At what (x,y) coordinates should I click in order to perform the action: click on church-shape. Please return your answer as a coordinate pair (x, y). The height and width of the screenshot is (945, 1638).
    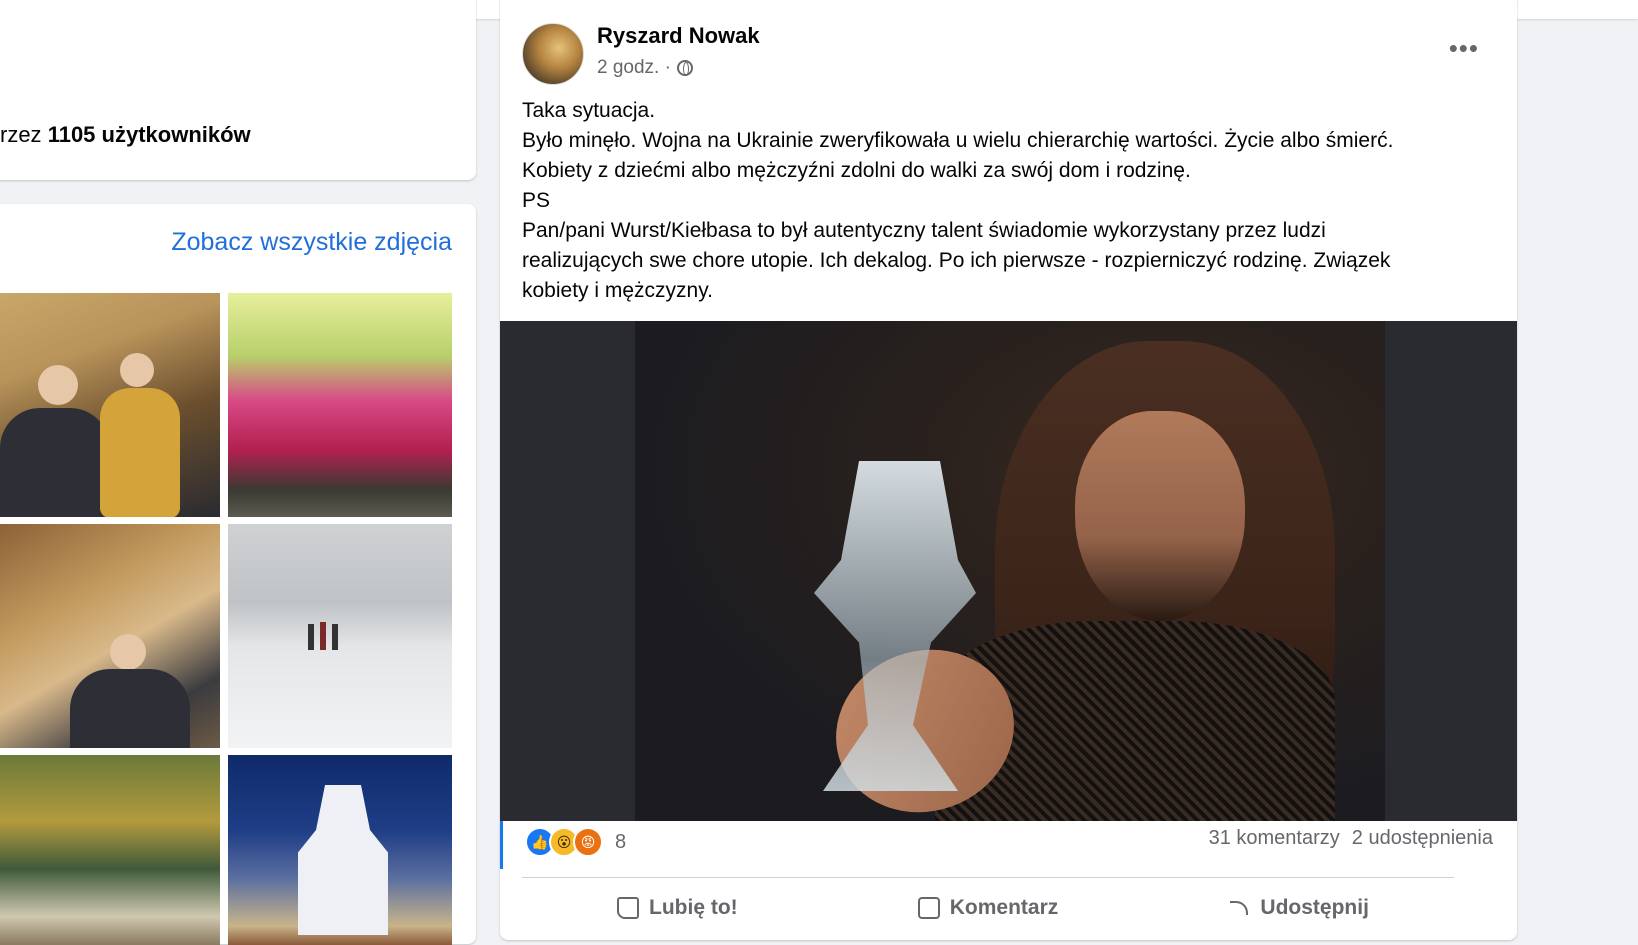
    Looking at the image, I should click on (343, 860).